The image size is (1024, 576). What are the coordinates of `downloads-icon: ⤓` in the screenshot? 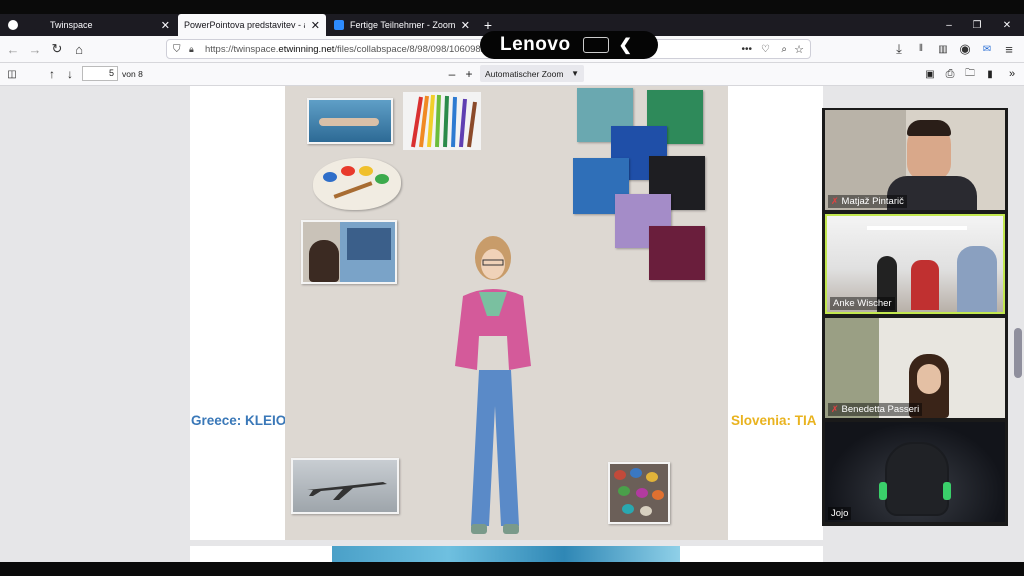 It's located at (899, 49).